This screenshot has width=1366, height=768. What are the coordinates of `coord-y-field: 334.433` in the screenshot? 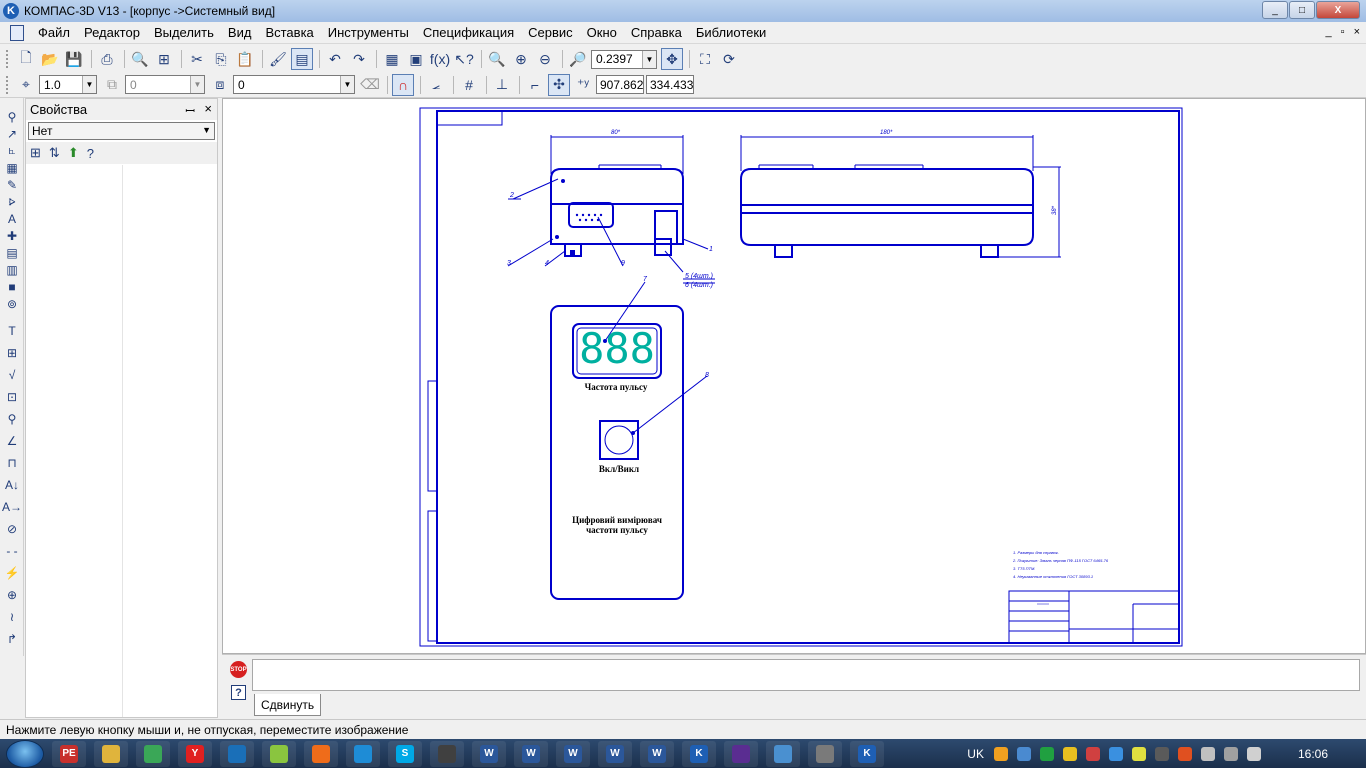 It's located at (670, 84).